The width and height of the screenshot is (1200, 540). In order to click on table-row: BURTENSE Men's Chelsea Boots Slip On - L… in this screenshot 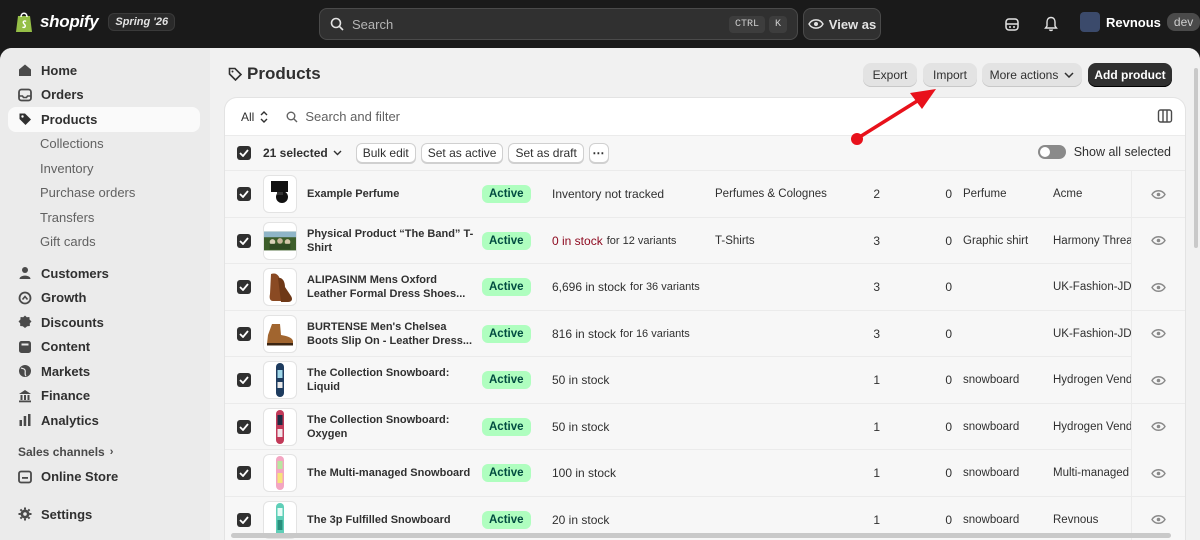, I will do `click(705, 333)`.